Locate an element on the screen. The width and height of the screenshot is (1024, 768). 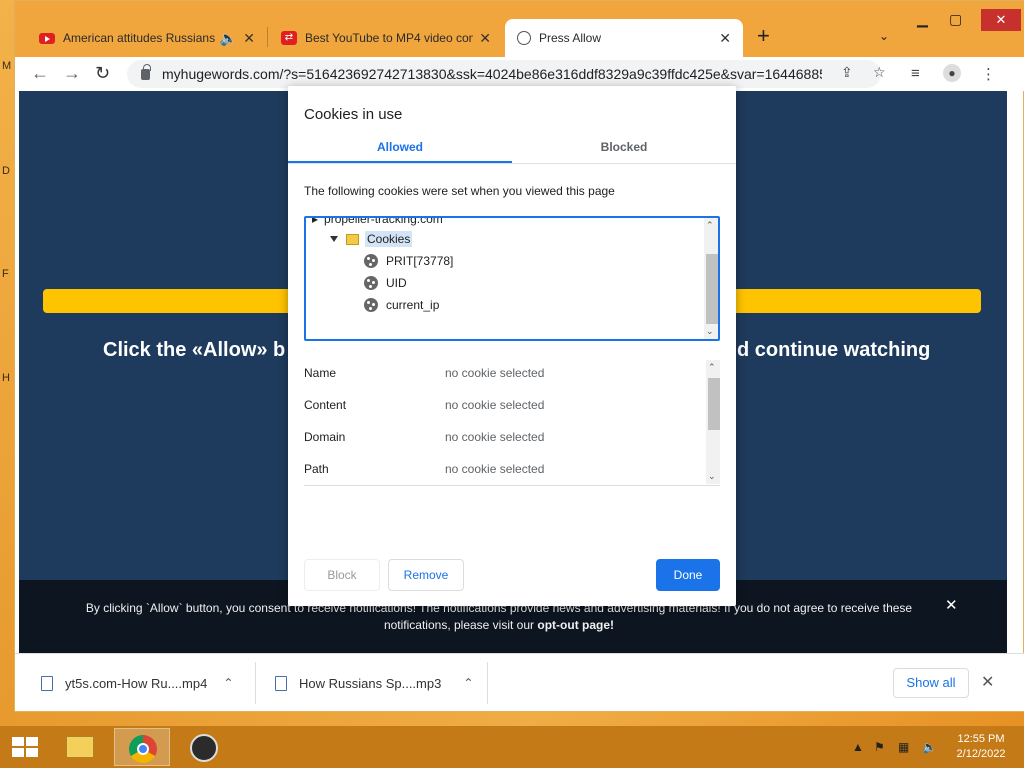
headline-left: Click the «Allow» b is located at coordinates (194, 350).